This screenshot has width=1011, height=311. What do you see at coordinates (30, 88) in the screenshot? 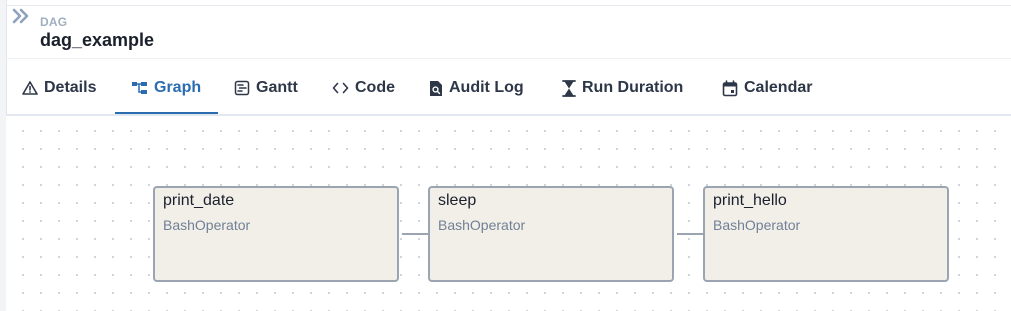
I see `warning-triangle-icon` at bounding box center [30, 88].